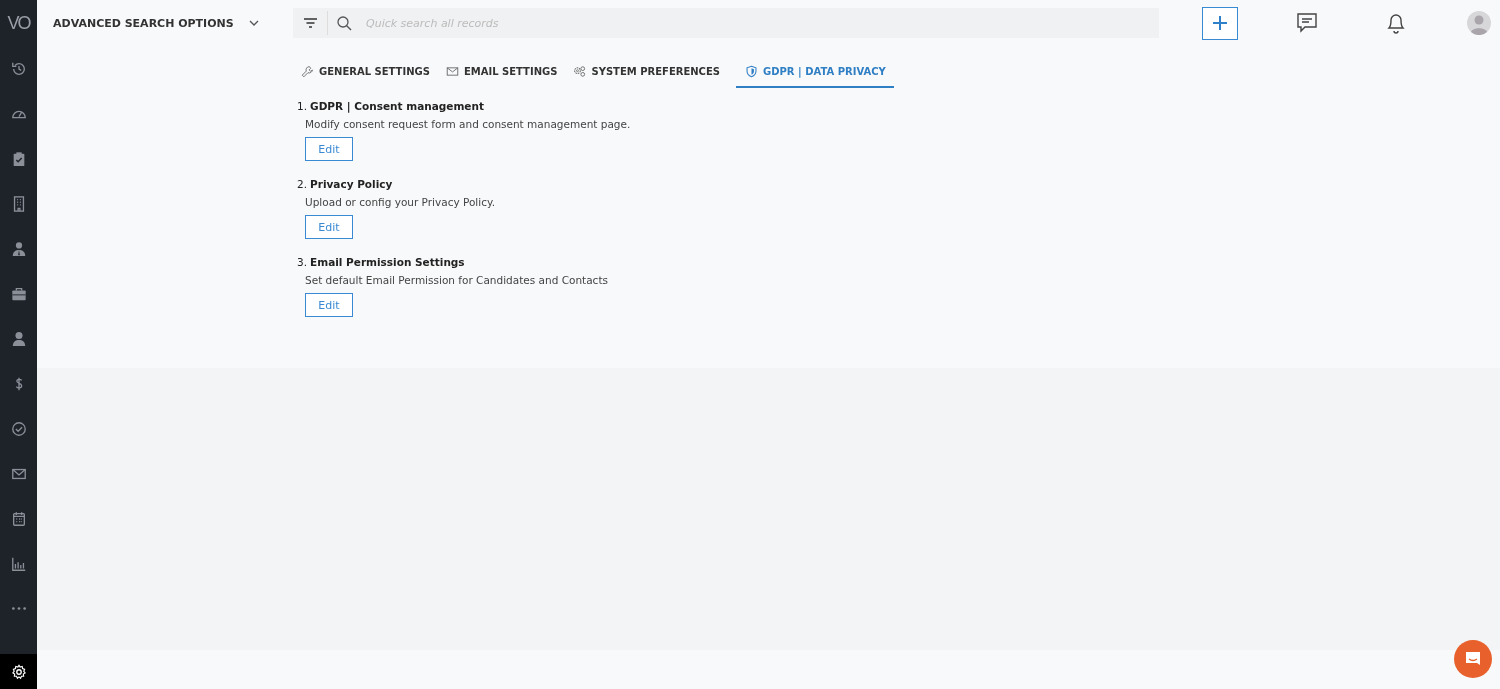  What do you see at coordinates (452, 71) in the screenshot?
I see `envelope-icon` at bounding box center [452, 71].